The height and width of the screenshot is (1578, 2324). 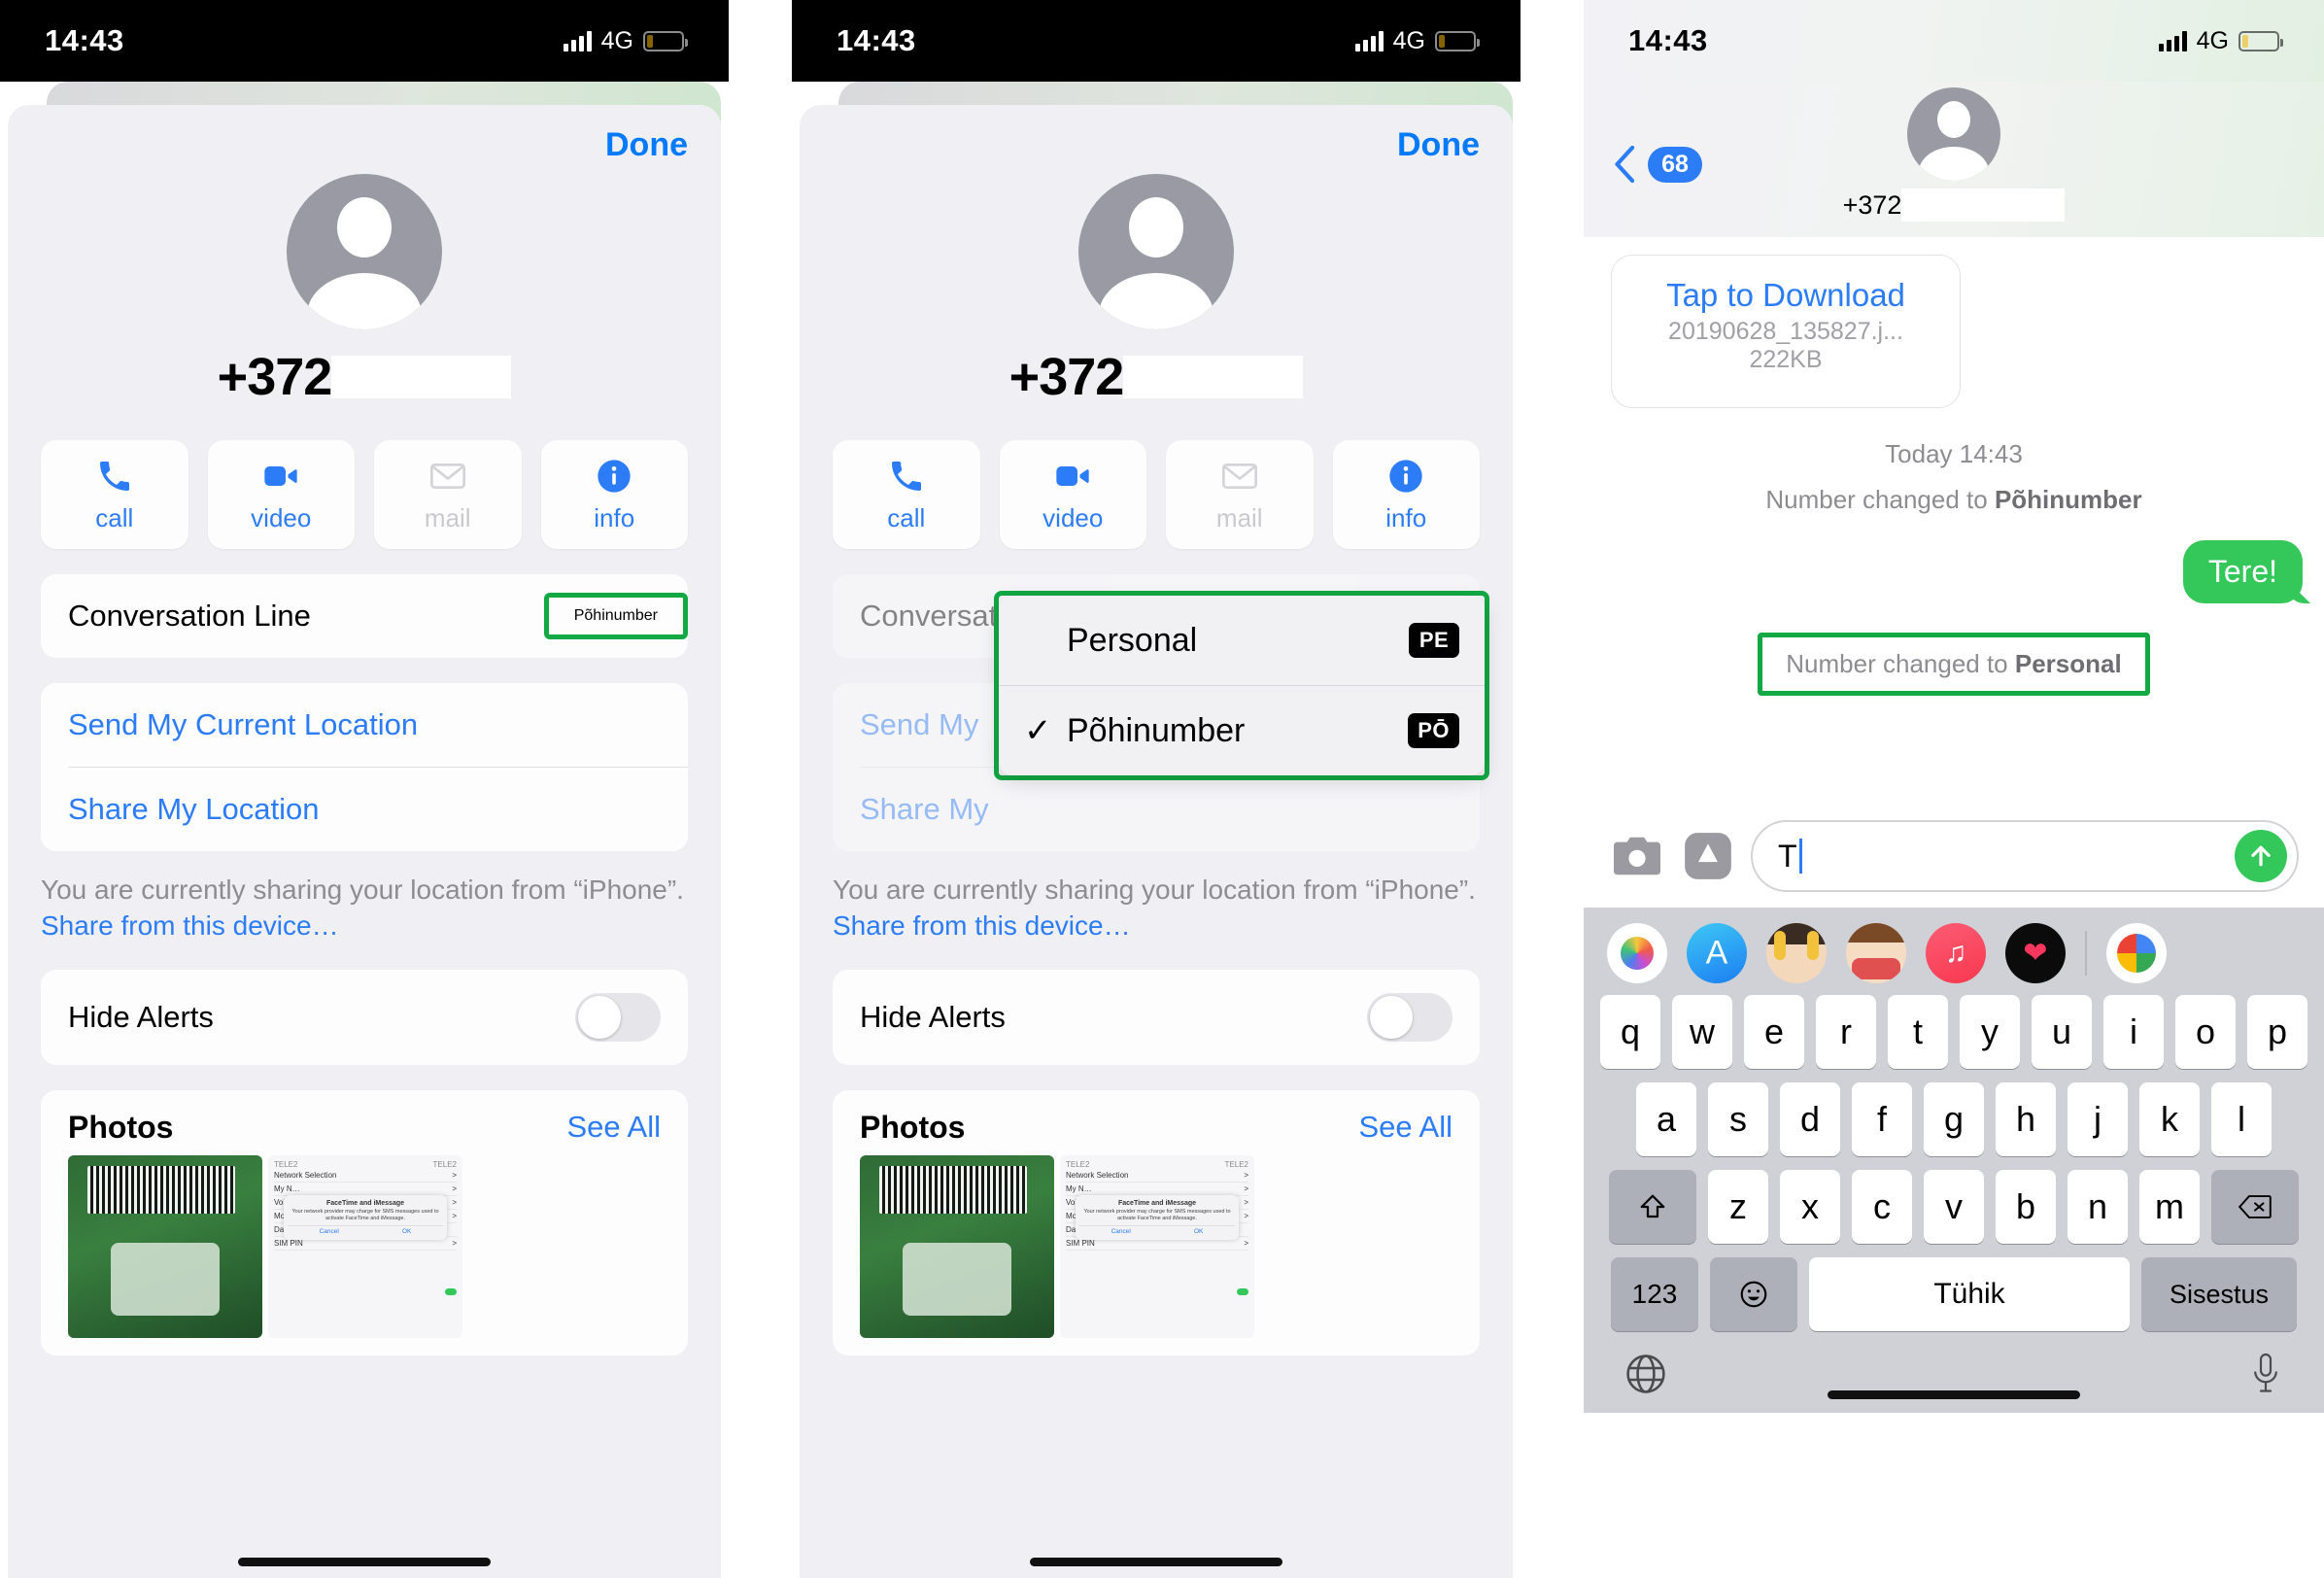 What do you see at coordinates (2026, 1119) in the screenshot?
I see `key-h: h` at bounding box center [2026, 1119].